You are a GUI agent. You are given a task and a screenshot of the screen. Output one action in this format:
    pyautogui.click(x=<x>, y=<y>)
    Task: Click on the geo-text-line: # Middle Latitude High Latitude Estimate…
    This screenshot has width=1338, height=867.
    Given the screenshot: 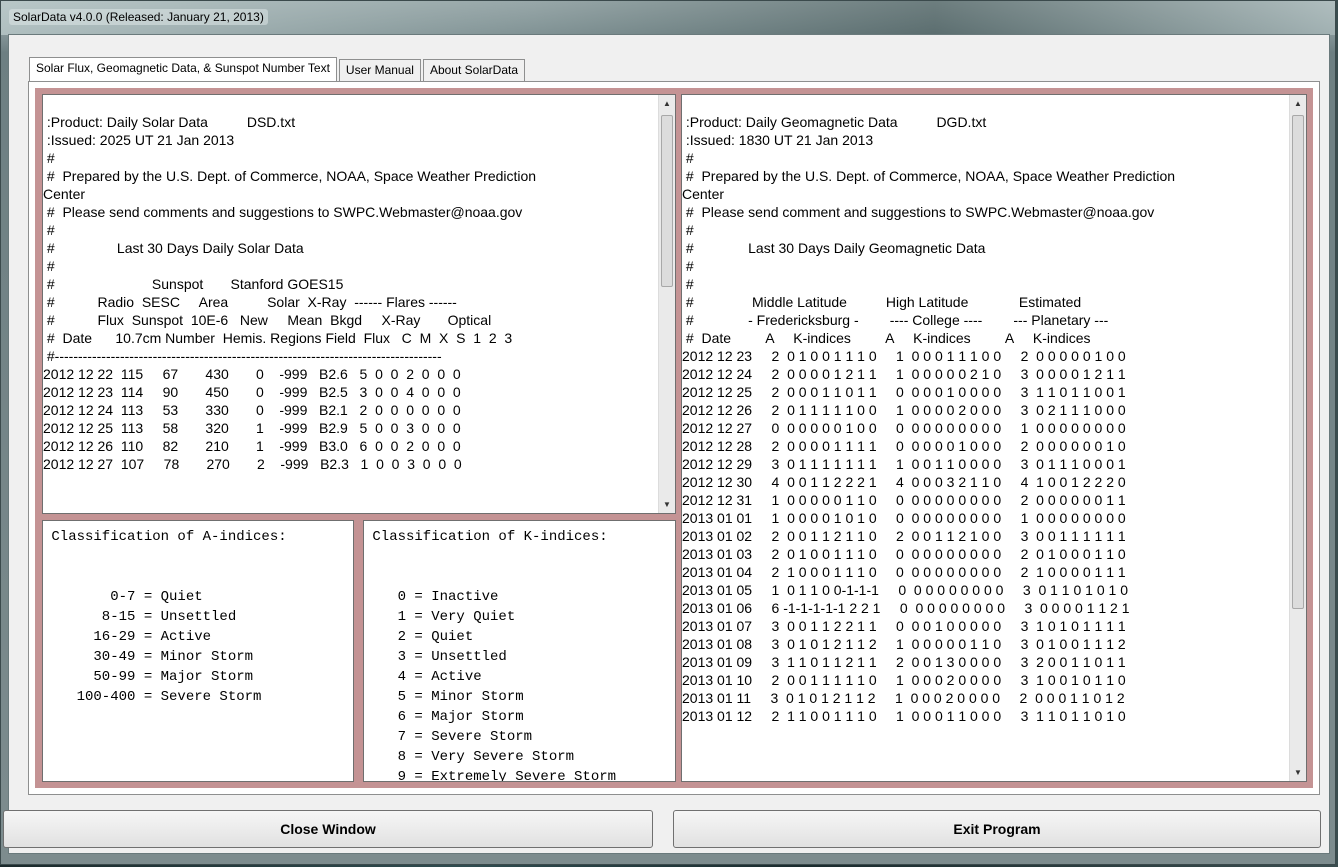 What is the action you would take?
    pyautogui.click(x=882, y=302)
    